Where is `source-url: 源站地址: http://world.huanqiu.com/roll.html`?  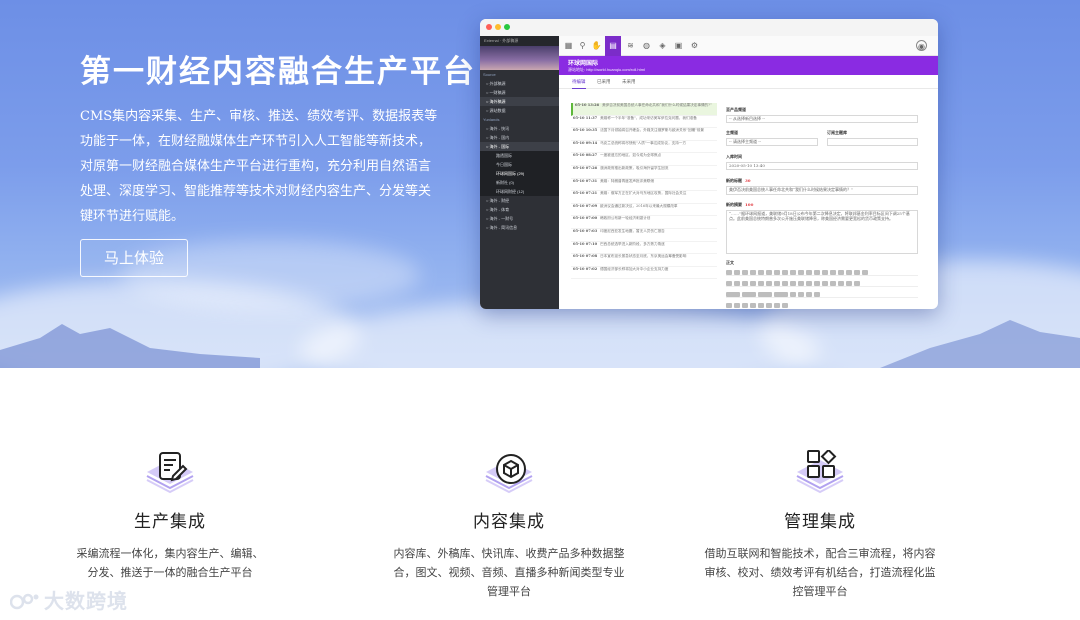 source-url: 源站地址: http://world.huanqiu.com/roll.html is located at coordinates (606, 69).